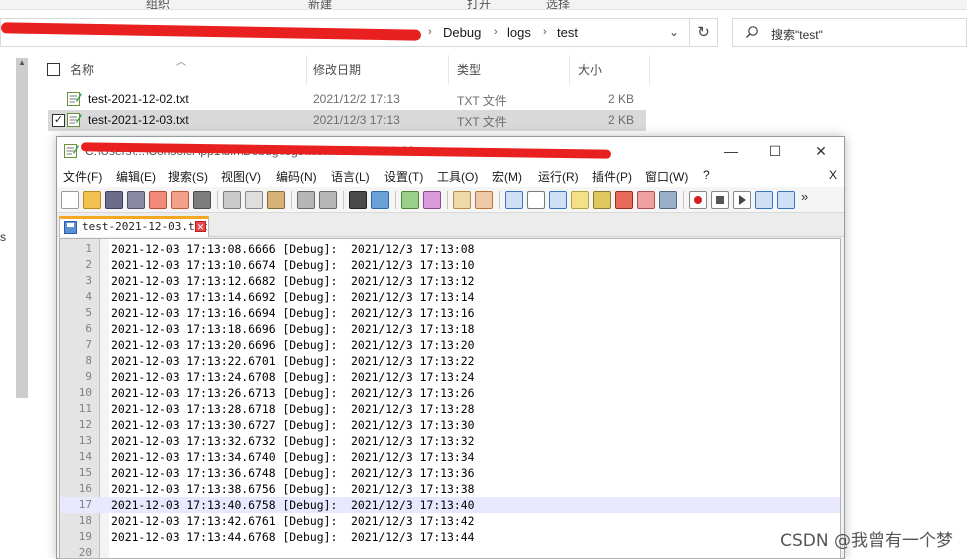 Image resolution: width=967 pixels, height=559 pixels. What do you see at coordinates (509, 70) in the screenshot?
I see `column-header-type: 类型` at bounding box center [509, 70].